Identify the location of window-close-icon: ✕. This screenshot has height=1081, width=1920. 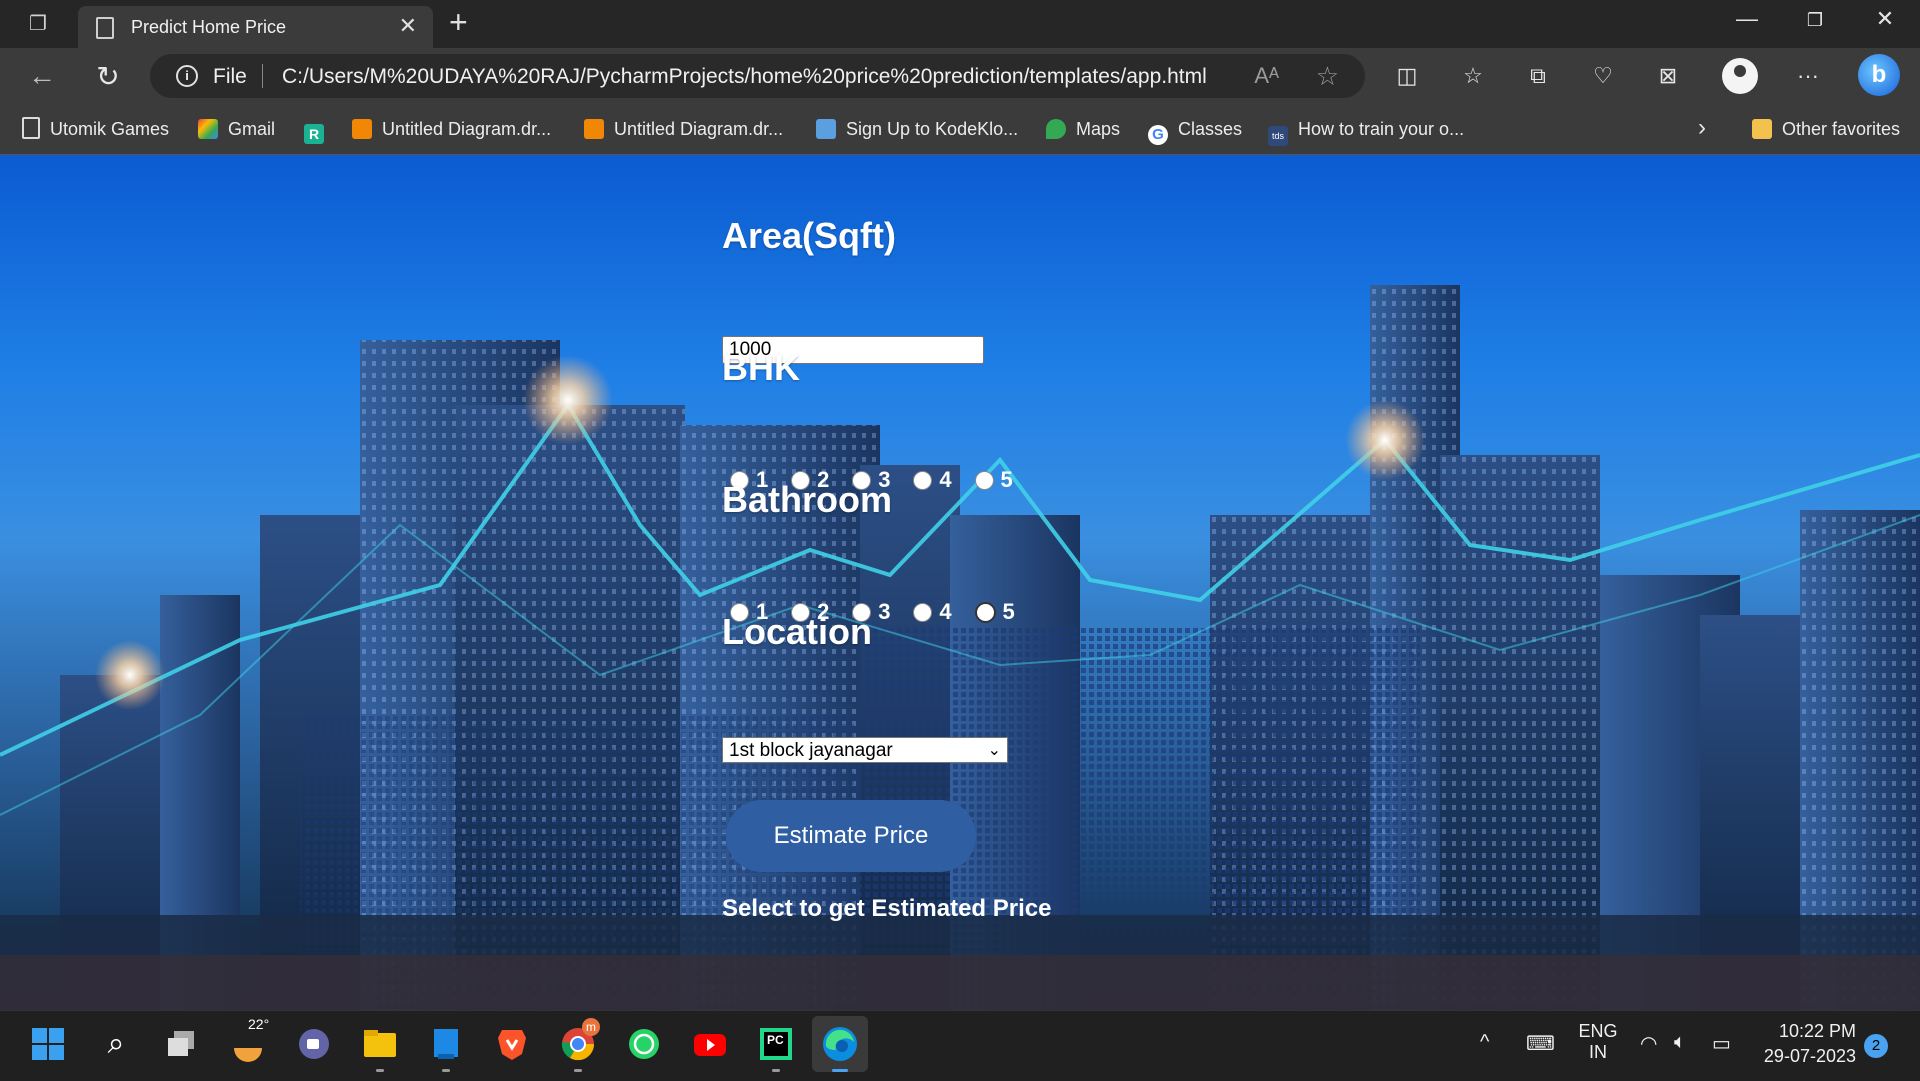
(1885, 19).